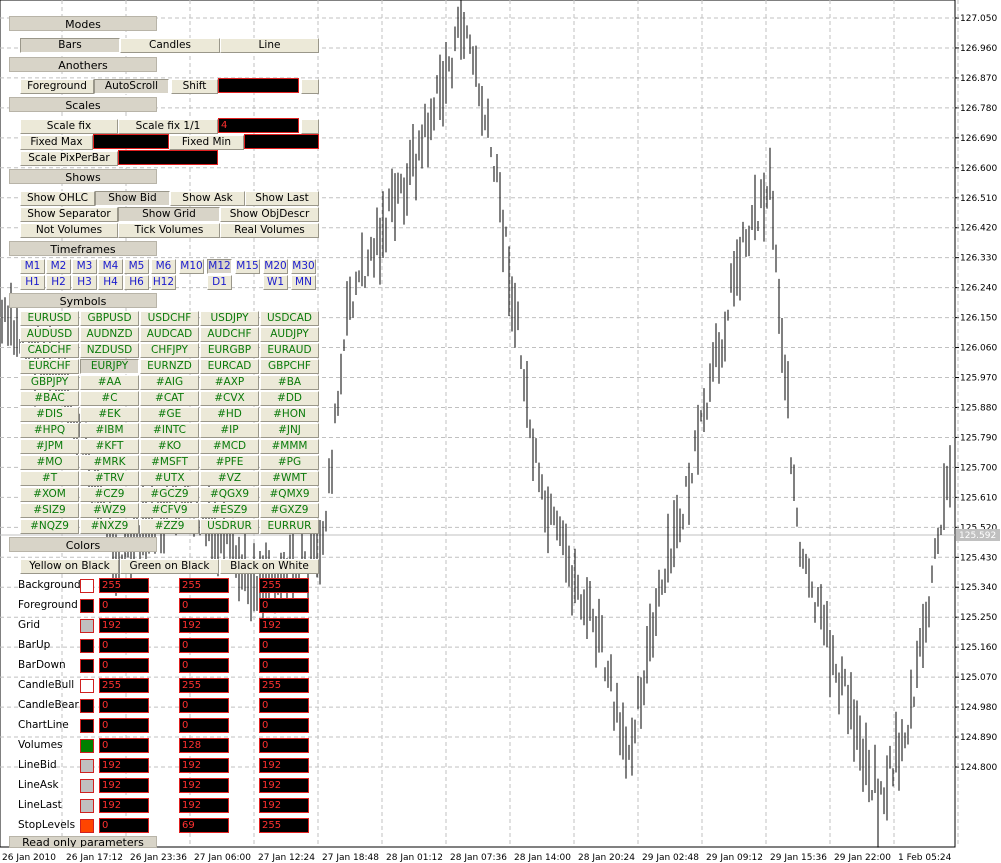 This screenshot has height=863, width=1001. What do you see at coordinates (136, 266) in the screenshot?
I see `timeframe-m5-button: M5` at bounding box center [136, 266].